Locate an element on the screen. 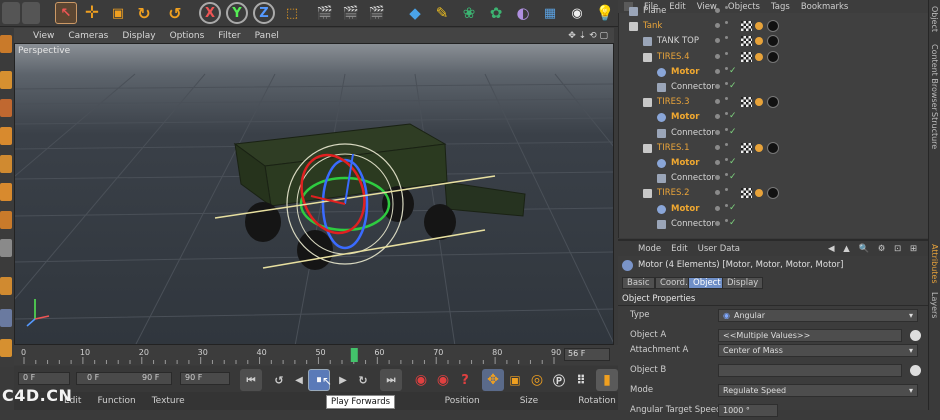 The image size is (940, 420). viewport-nav-icons: ✥ ⇣ ⟲ ▢ is located at coordinates (588, 36).